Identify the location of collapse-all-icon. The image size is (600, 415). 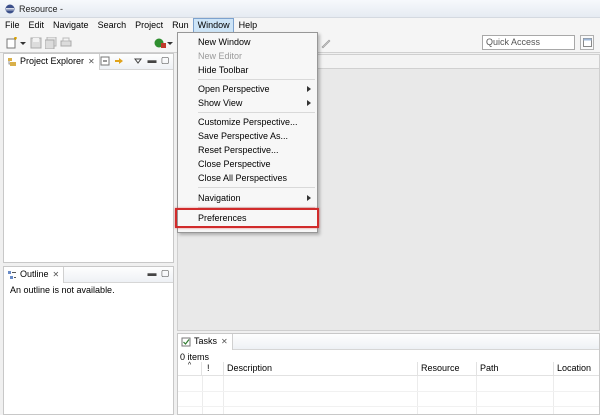
(105, 61).